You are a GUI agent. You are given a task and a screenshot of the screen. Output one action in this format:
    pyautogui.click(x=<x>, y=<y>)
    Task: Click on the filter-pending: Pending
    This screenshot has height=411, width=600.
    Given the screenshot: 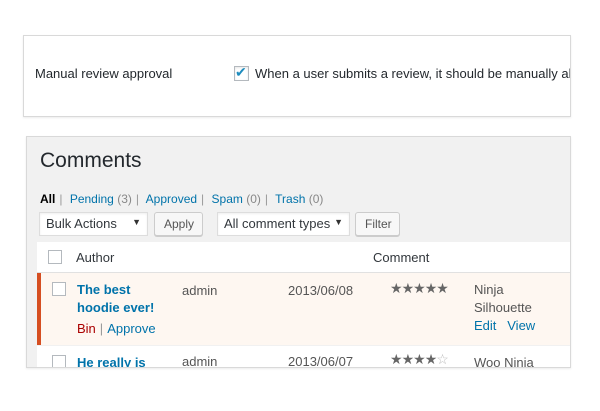 What is the action you would take?
    pyautogui.click(x=92, y=199)
    